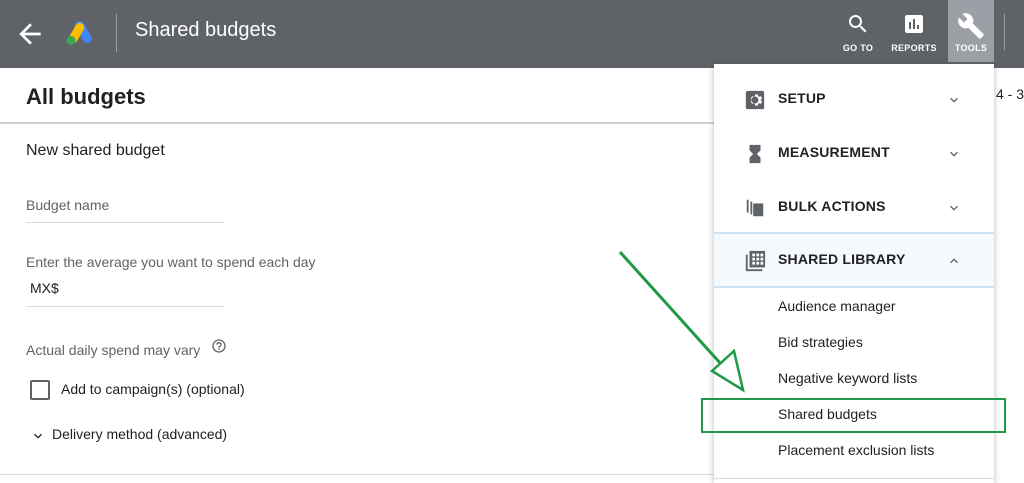 The image size is (1024, 483). I want to click on reports-button: REPORTS, so click(914, 31).